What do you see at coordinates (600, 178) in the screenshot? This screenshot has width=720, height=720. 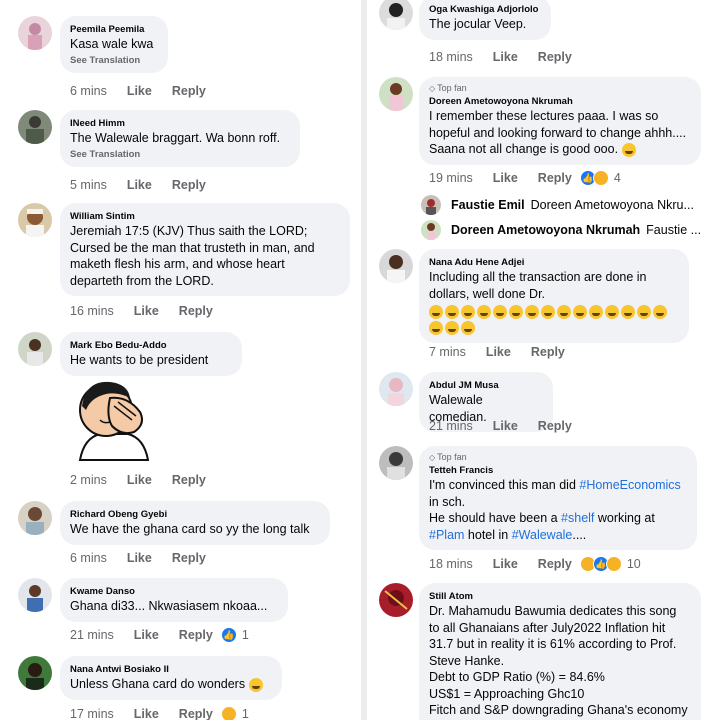 I see `haha-reaction-icon` at bounding box center [600, 178].